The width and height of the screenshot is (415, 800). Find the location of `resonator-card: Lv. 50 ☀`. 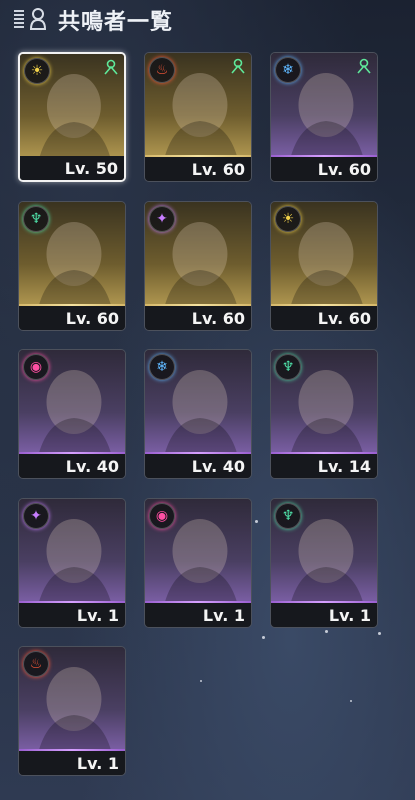

resonator-card: Lv. 50 ☀ is located at coordinates (72, 117).